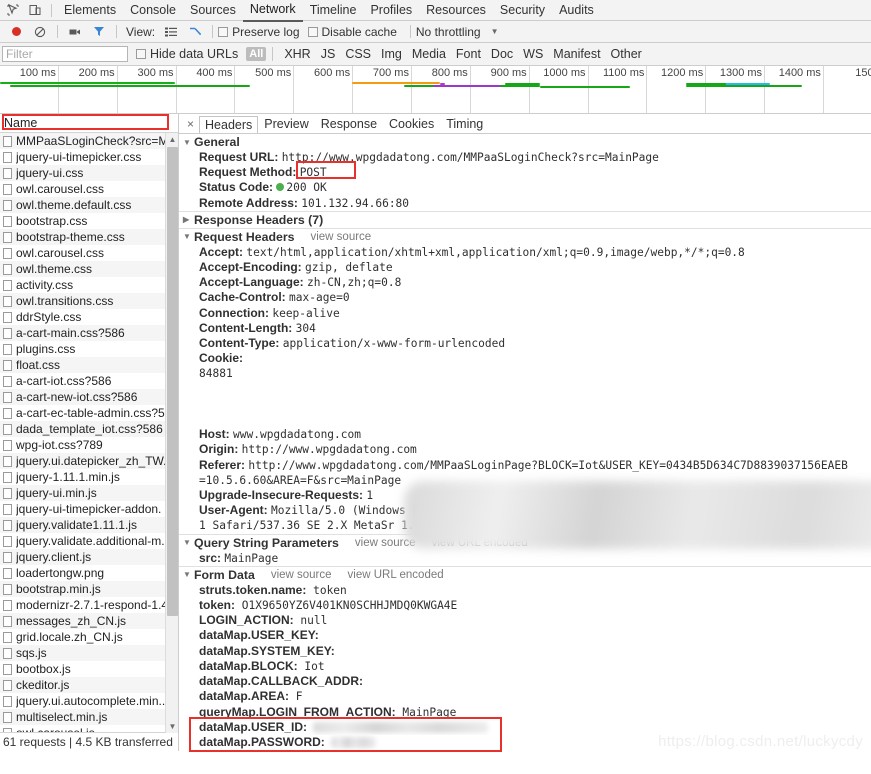  What do you see at coordinates (13, 10) in the screenshot?
I see `inspect-element-icon` at bounding box center [13, 10].